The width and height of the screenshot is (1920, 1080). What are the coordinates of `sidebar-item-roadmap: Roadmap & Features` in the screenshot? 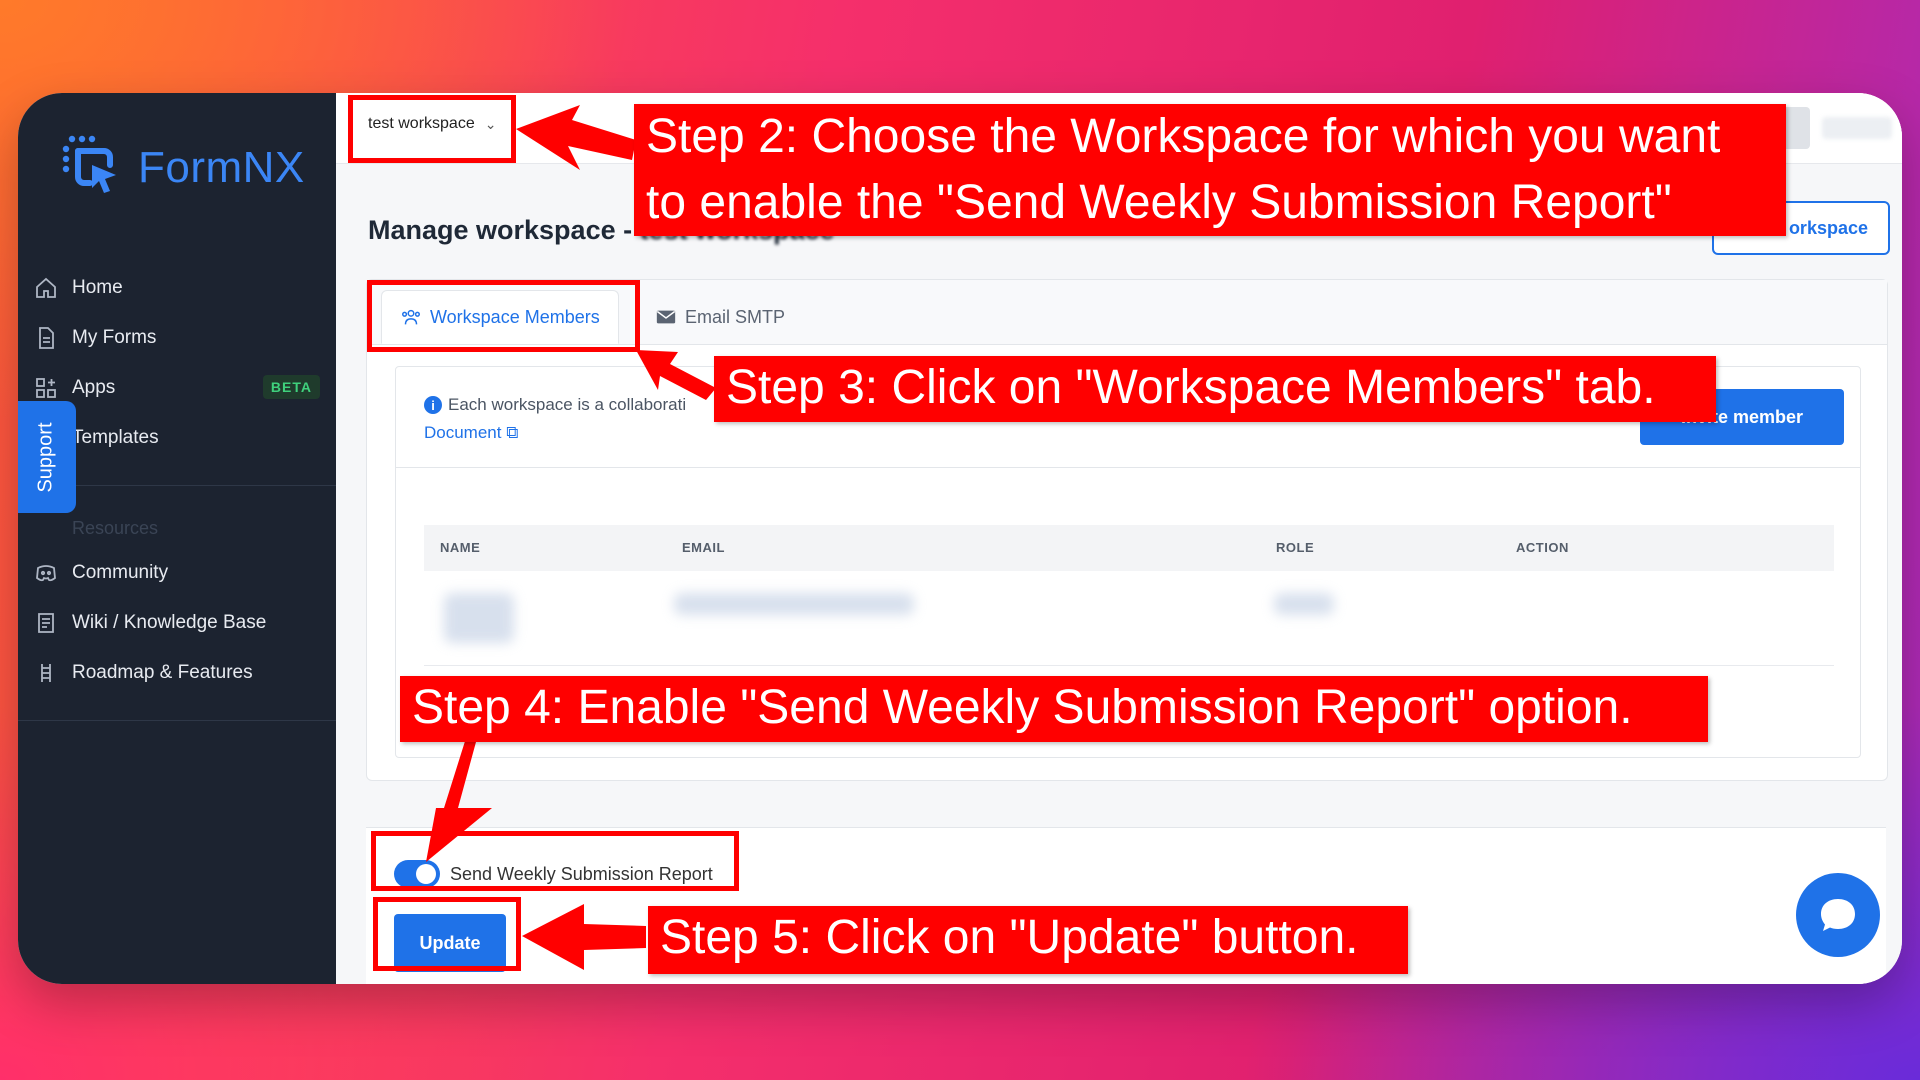 It's located at (177, 673).